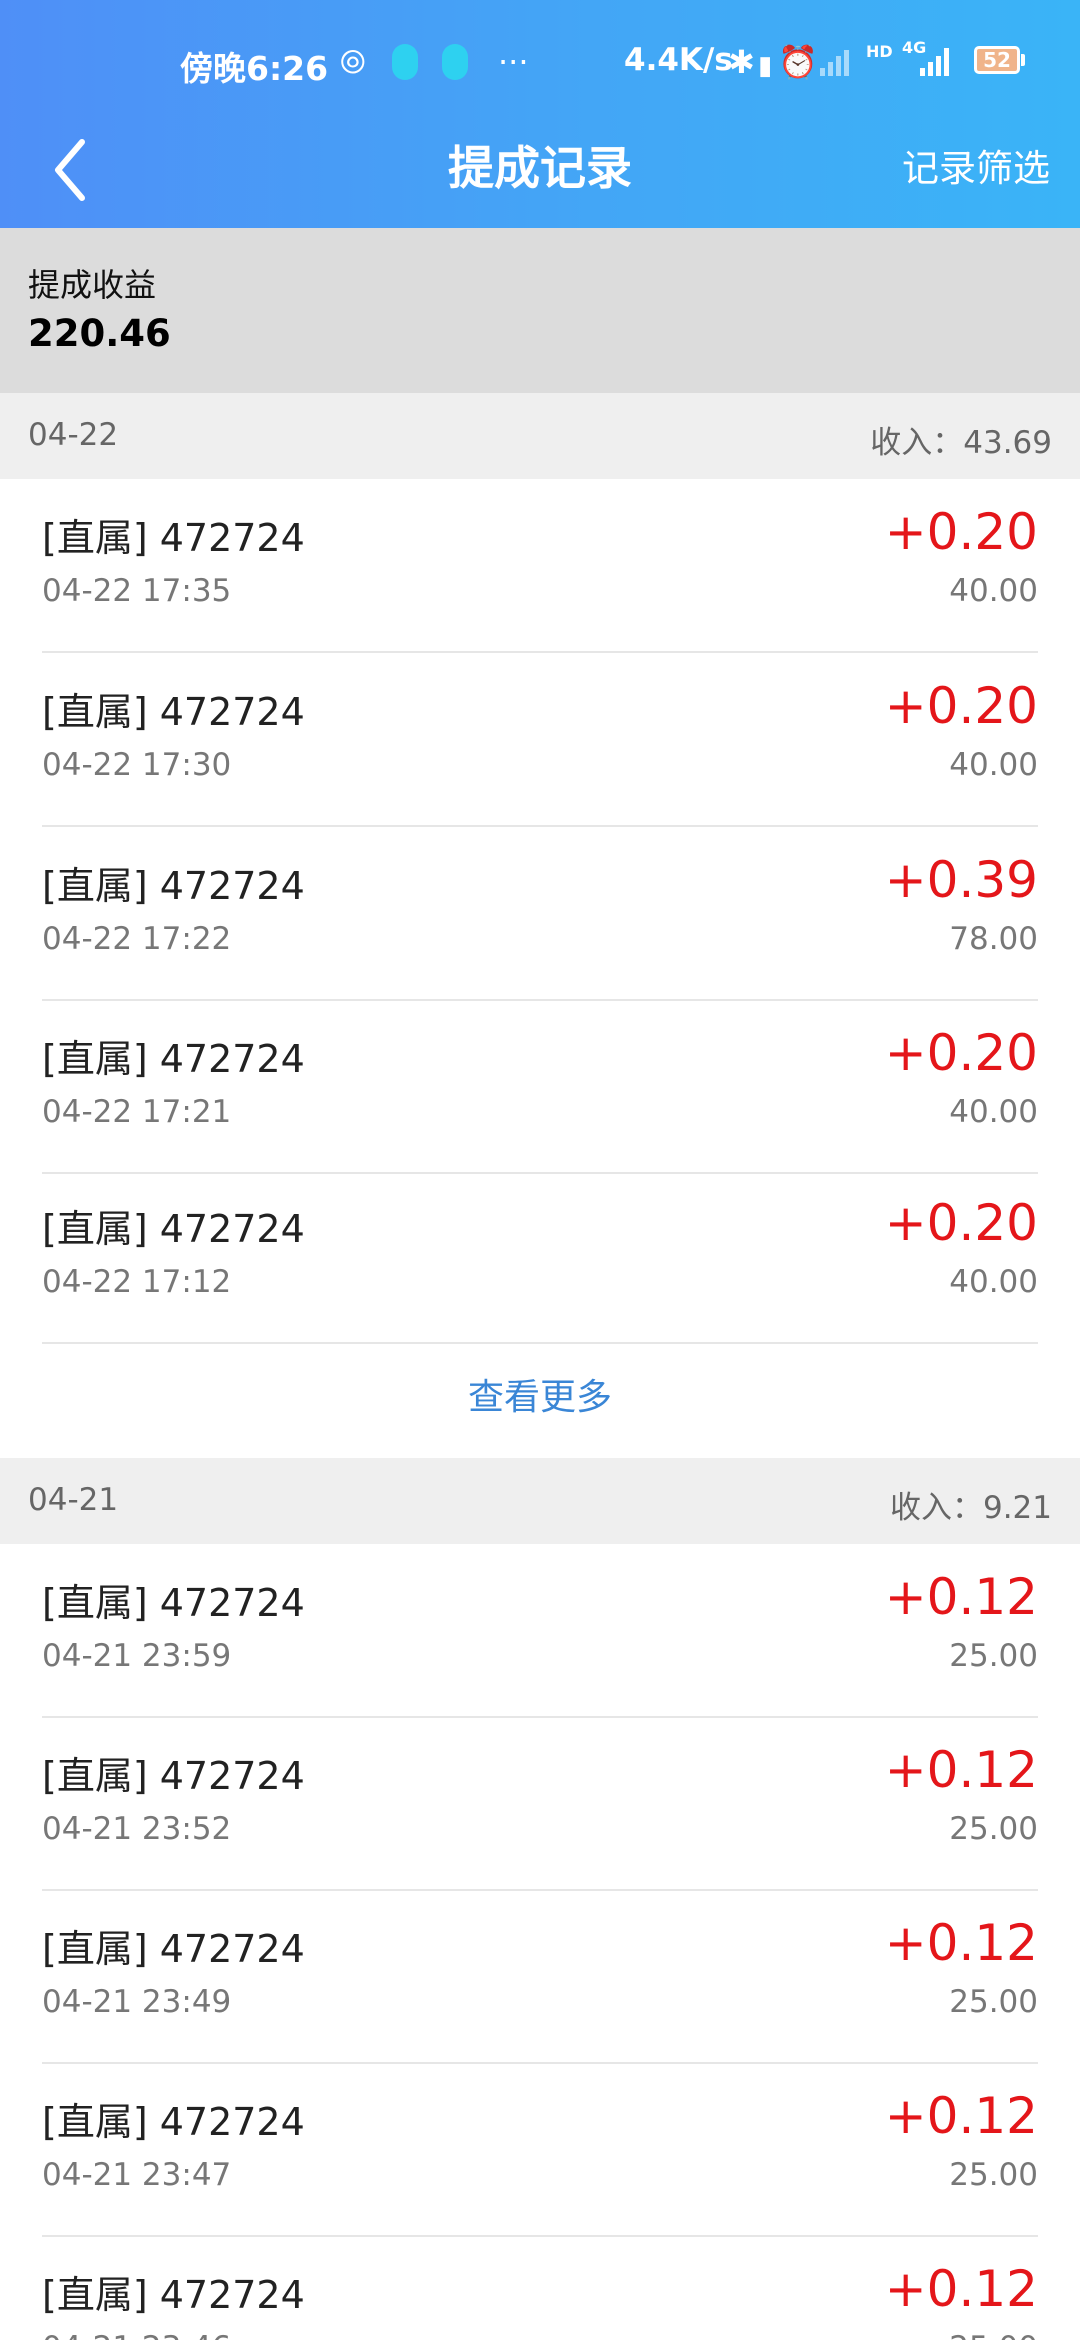 The width and height of the screenshot is (1080, 2340). What do you see at coordinates (970, 1508) in the screenshot?
I see `section-income: 收入：9.21` at bounding box center [970, 1508].